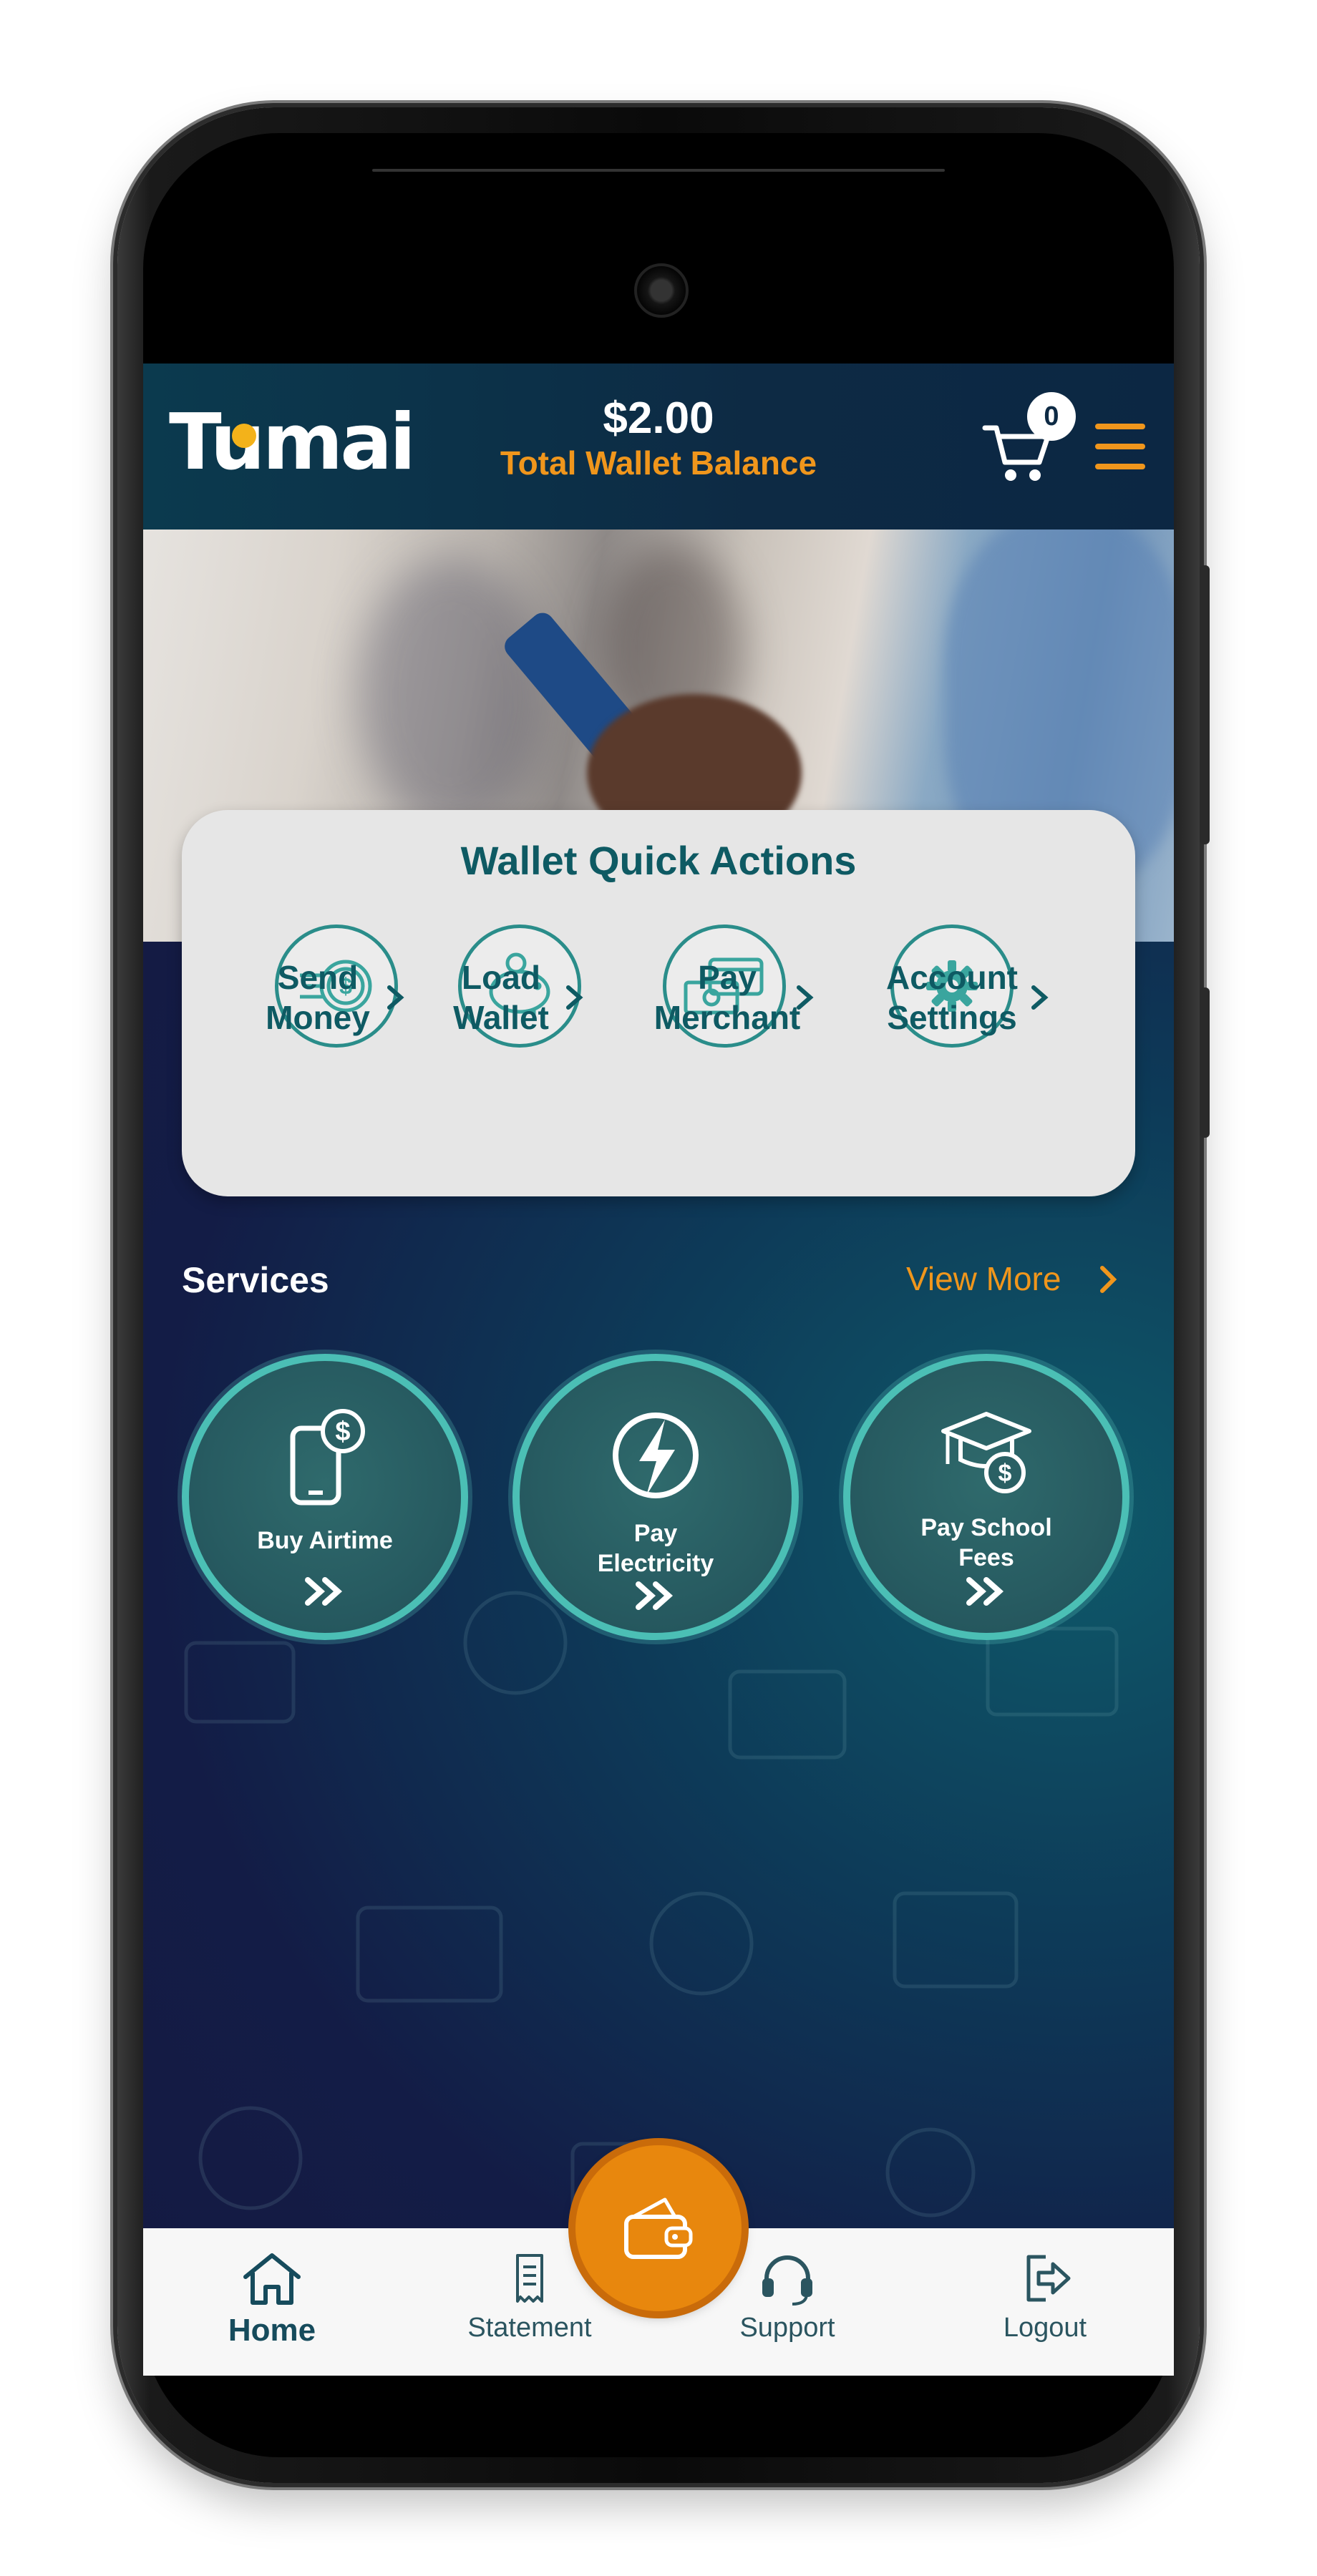 The image size is (1317, 2576). Describe the element at coordinates (658, 860) in the screenshot. I see `quick-actions-title: Wallet Quick Actions` at that location.